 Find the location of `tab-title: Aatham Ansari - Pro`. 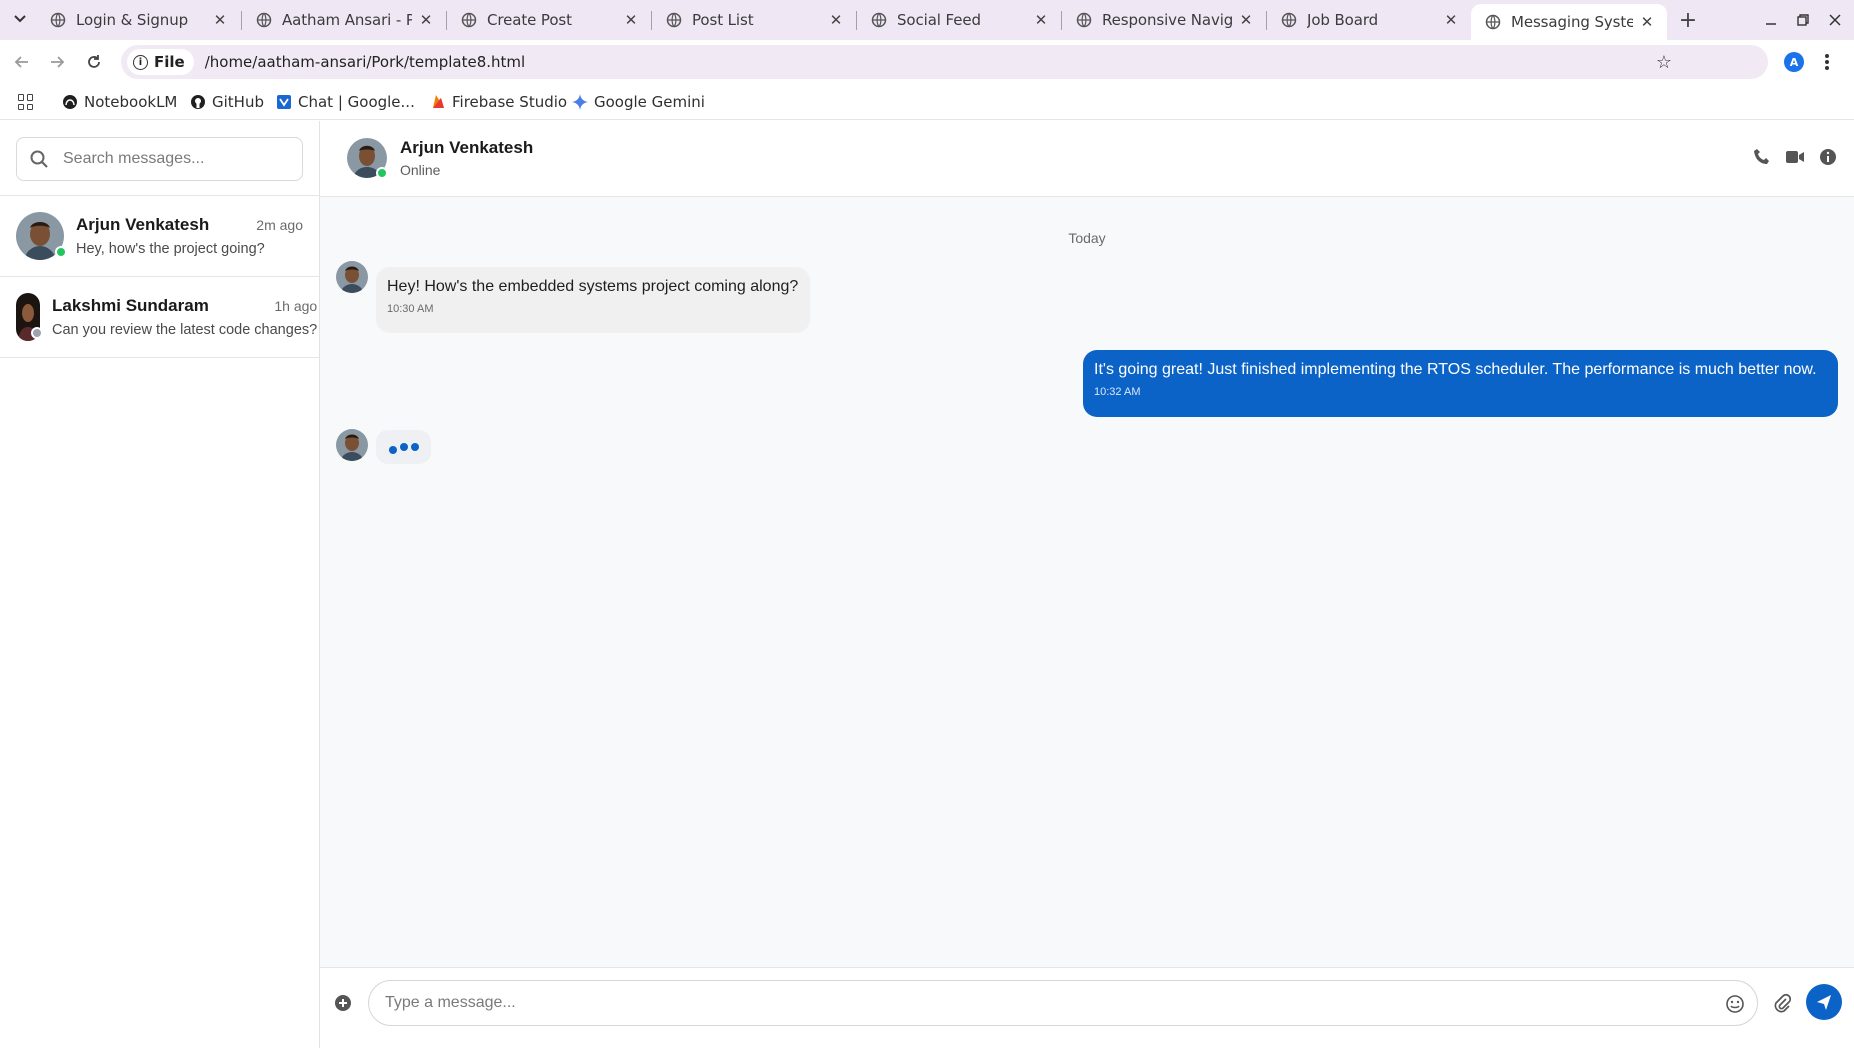

tab-title: Aatham Ansari - Pro is located at coordinates (347, 20).